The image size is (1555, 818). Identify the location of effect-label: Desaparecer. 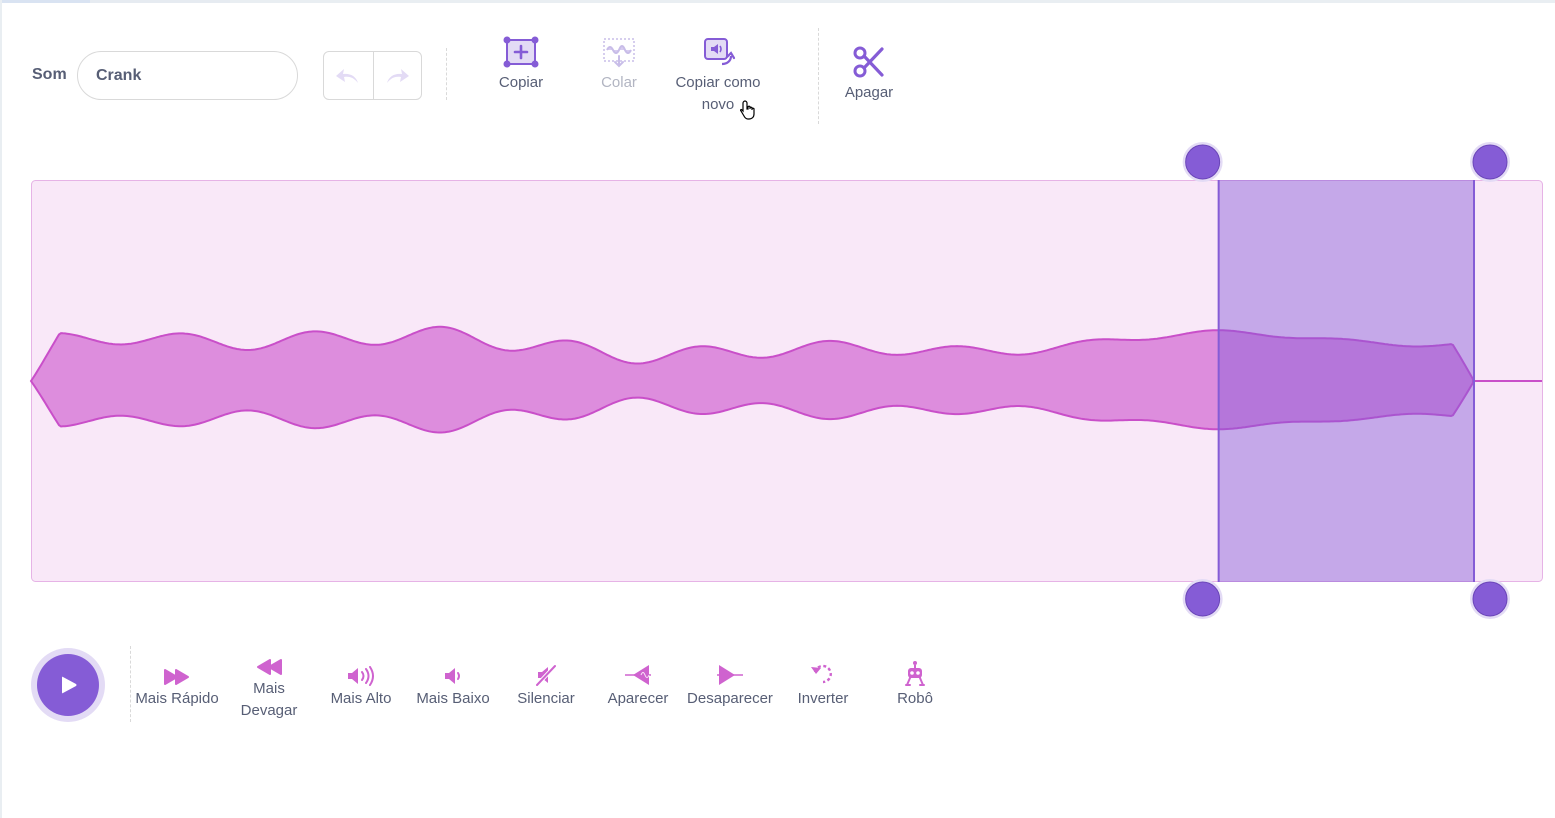
(730, 698).